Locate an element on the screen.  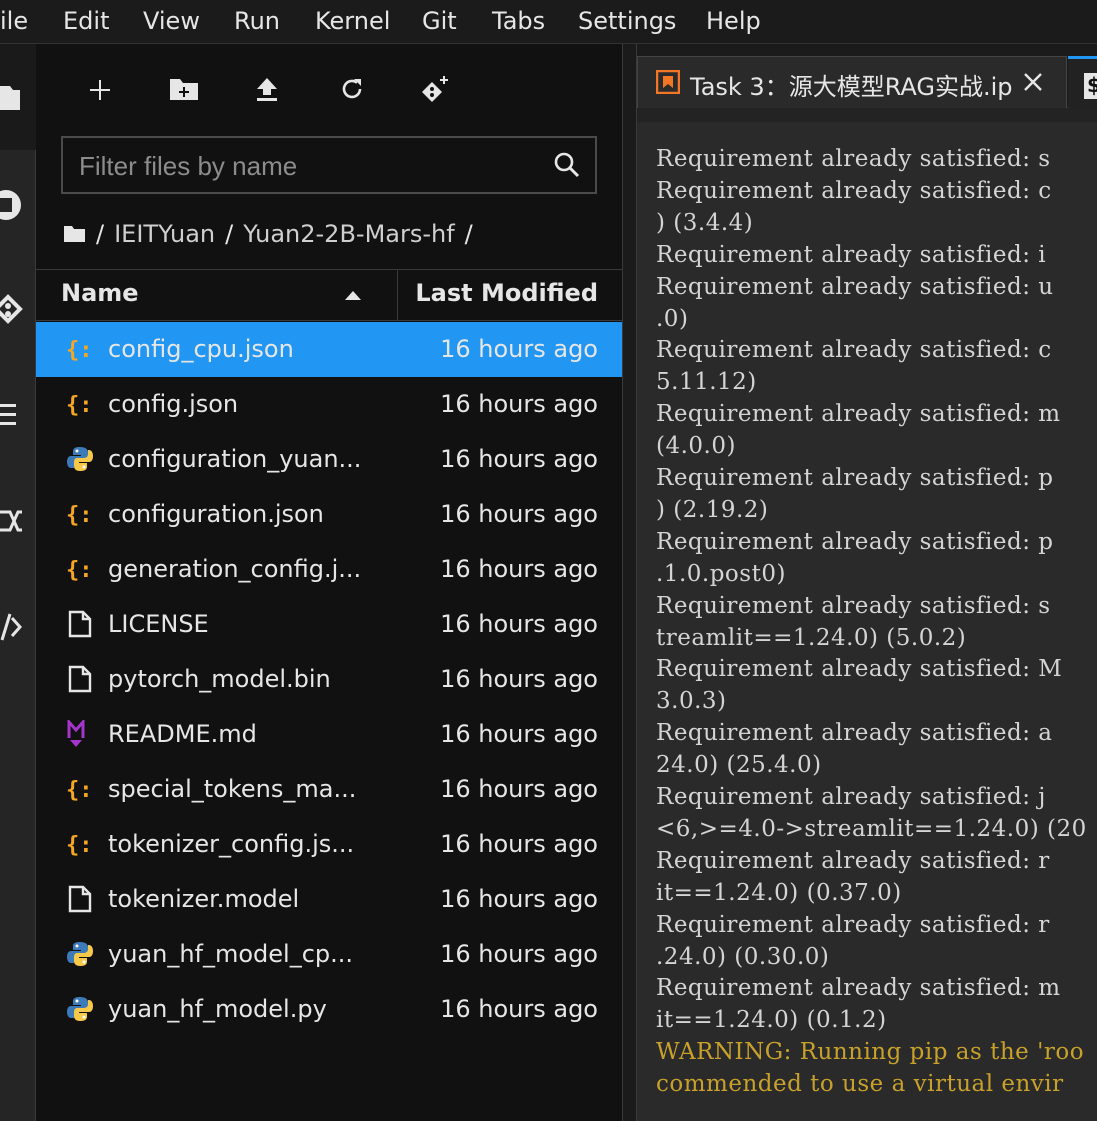
notebook-icon is located at coordinates (668, 82).